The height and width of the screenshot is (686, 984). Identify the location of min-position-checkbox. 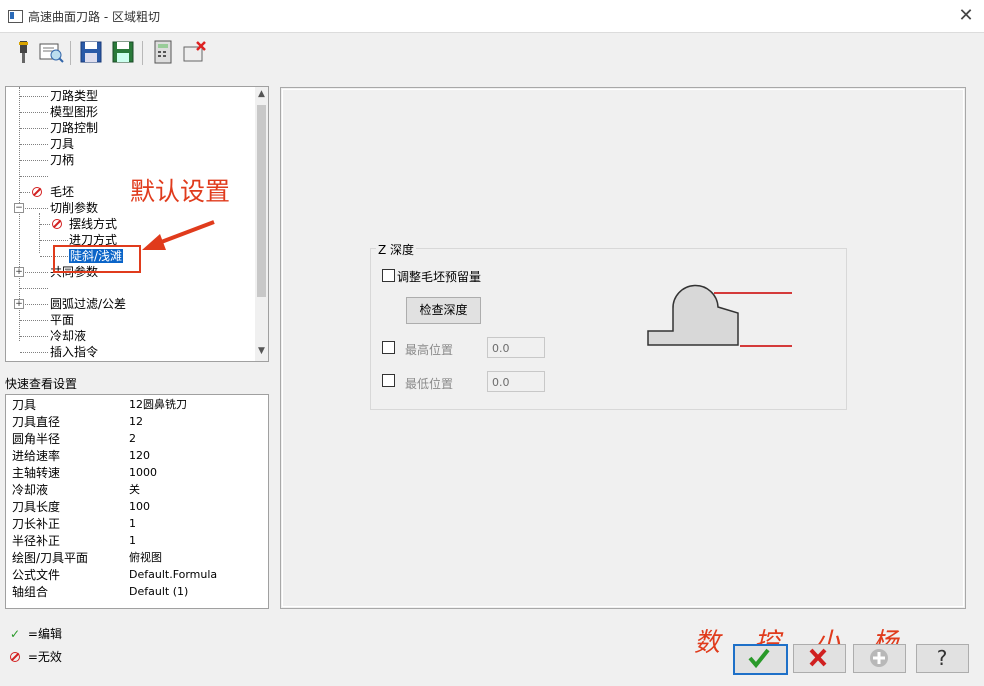
(388, 380).